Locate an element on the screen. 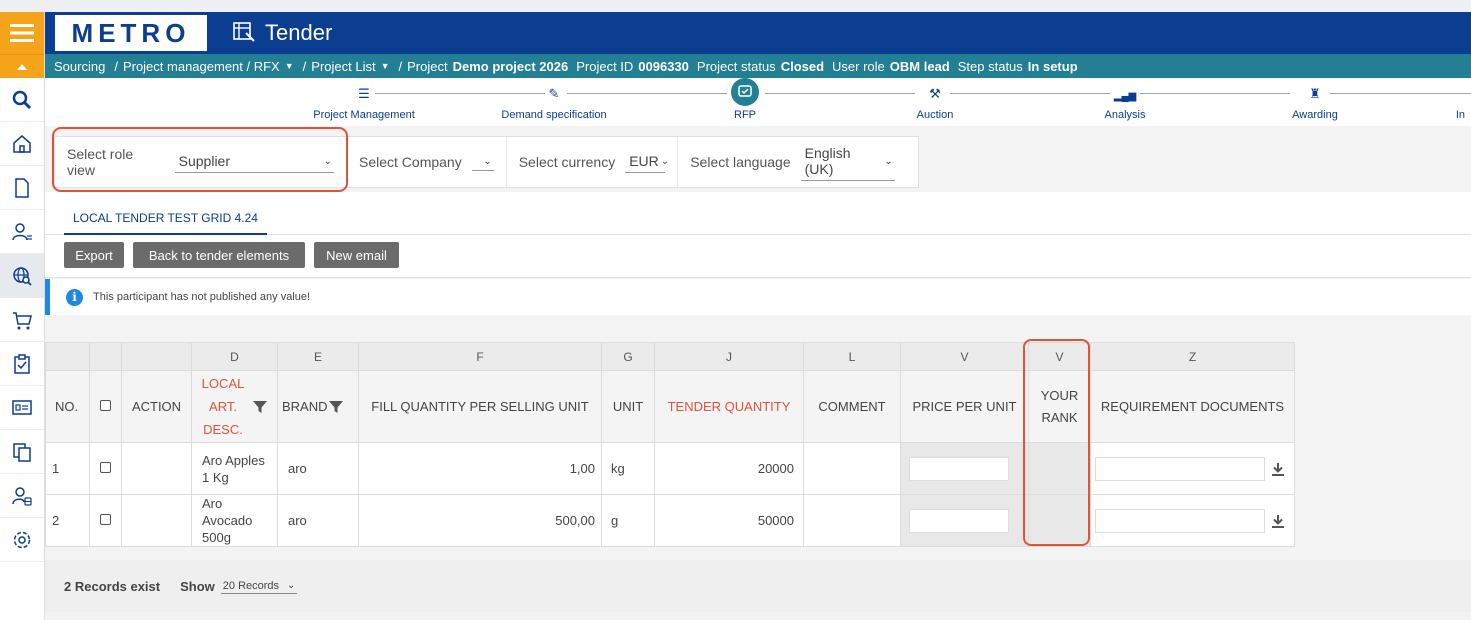 The height and width of the screenshot is (620, 1471). collapse-button is located at coordinates (22, 66).